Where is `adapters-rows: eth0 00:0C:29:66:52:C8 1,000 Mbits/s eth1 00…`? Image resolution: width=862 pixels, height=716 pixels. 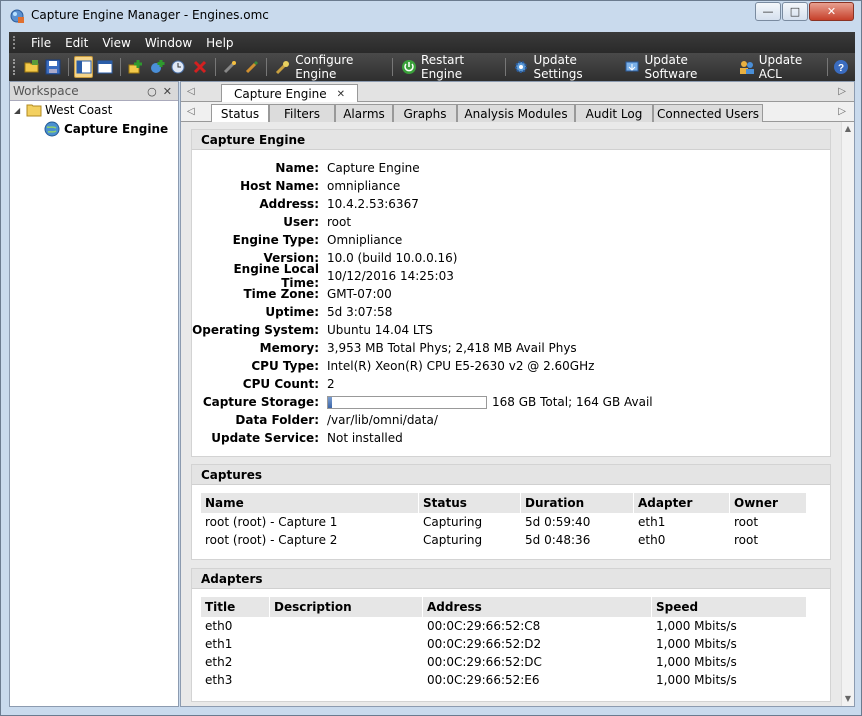
adapters-rows: eth0 00:0C:29:66:52:C8 1,000 Mbits/s eth1 00… is located at coordinates (504, 653).